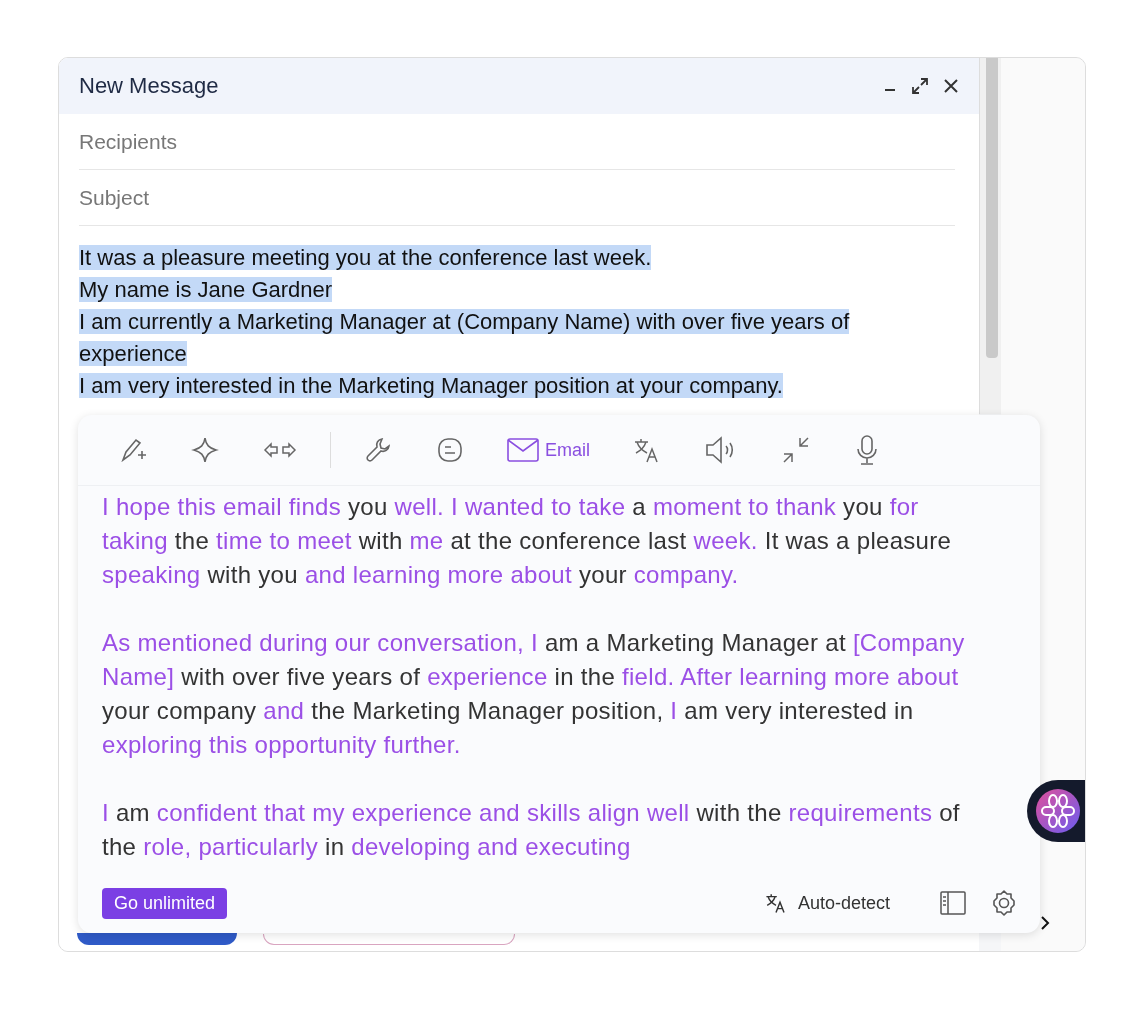 Image resolution: width=1144 pixels, height=1010 pixels. I want to click on window-title: New Message, so click(149, 86).